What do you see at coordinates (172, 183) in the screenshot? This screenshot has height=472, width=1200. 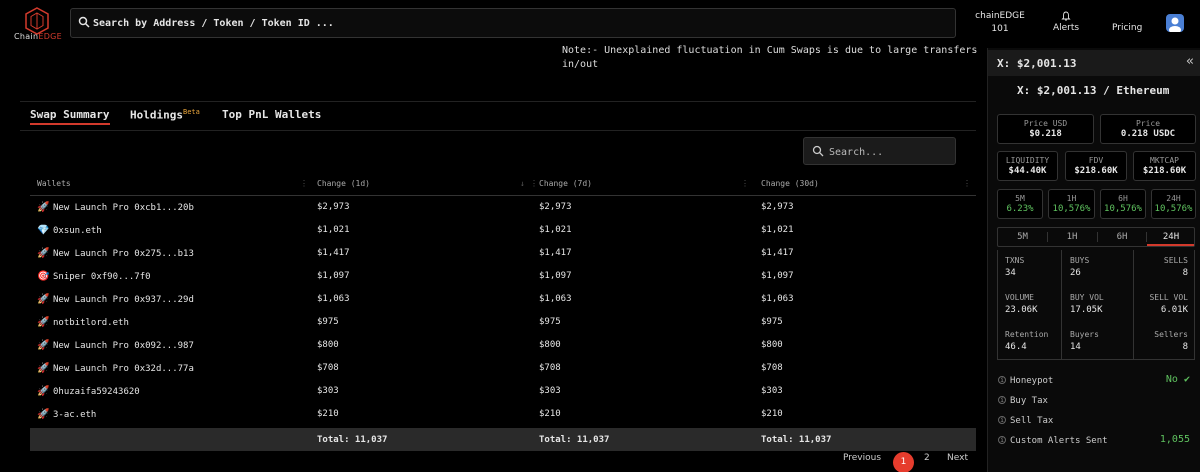 I see `column-header-wallets: Wallets ⋮` at bounding box center [172, 183].